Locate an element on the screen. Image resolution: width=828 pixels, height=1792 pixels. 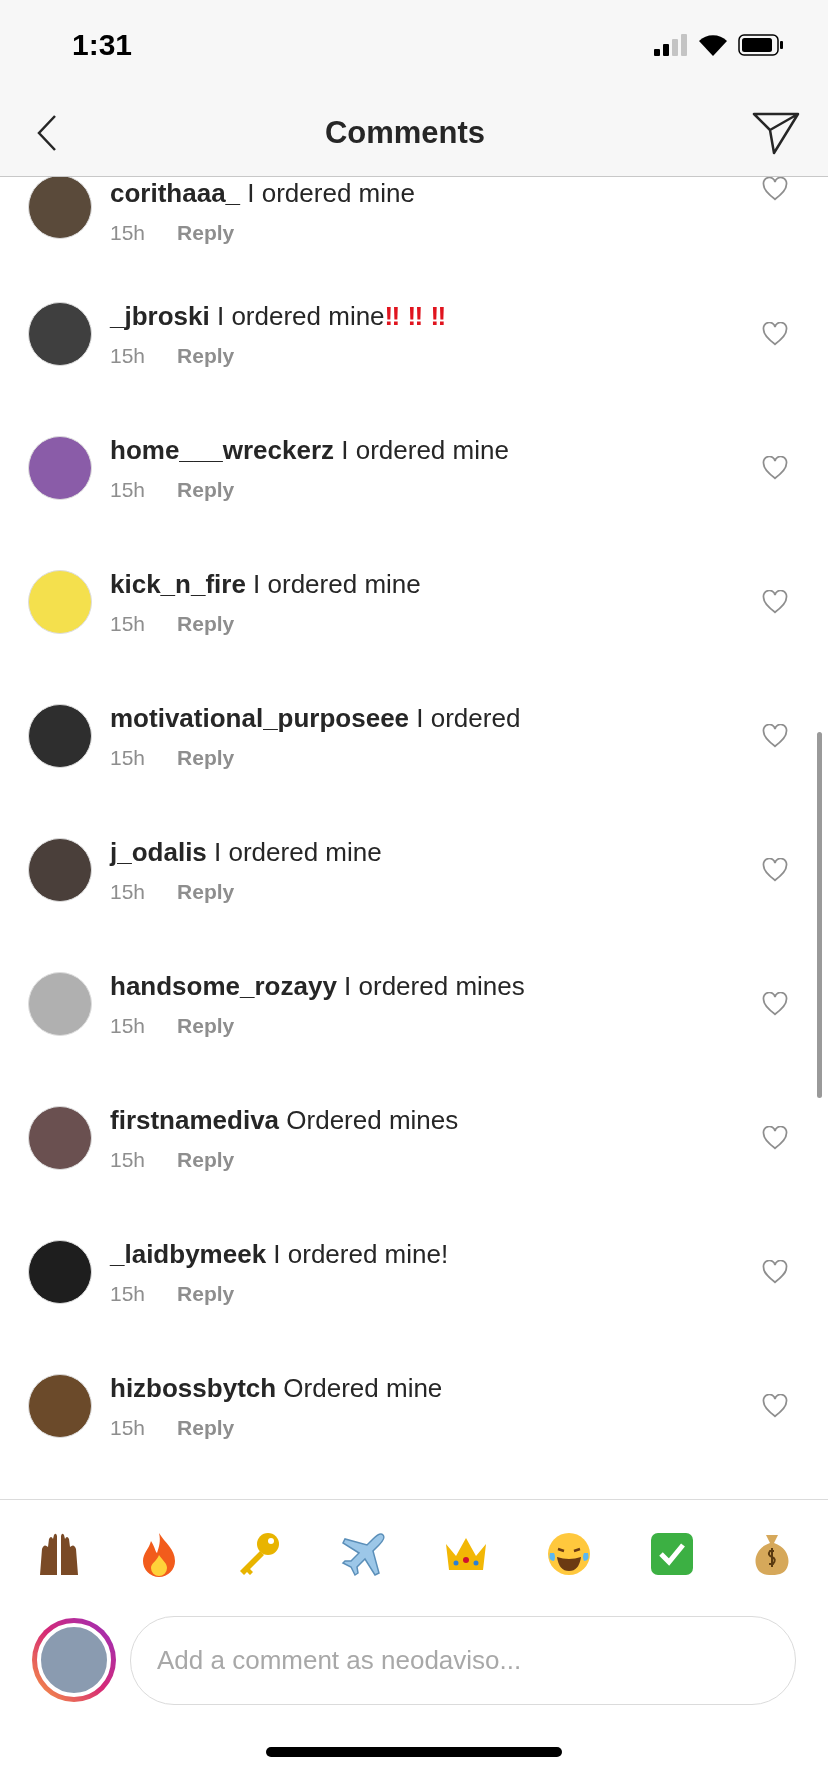
status-time: 1:31 is located at coordinates (102, 45).